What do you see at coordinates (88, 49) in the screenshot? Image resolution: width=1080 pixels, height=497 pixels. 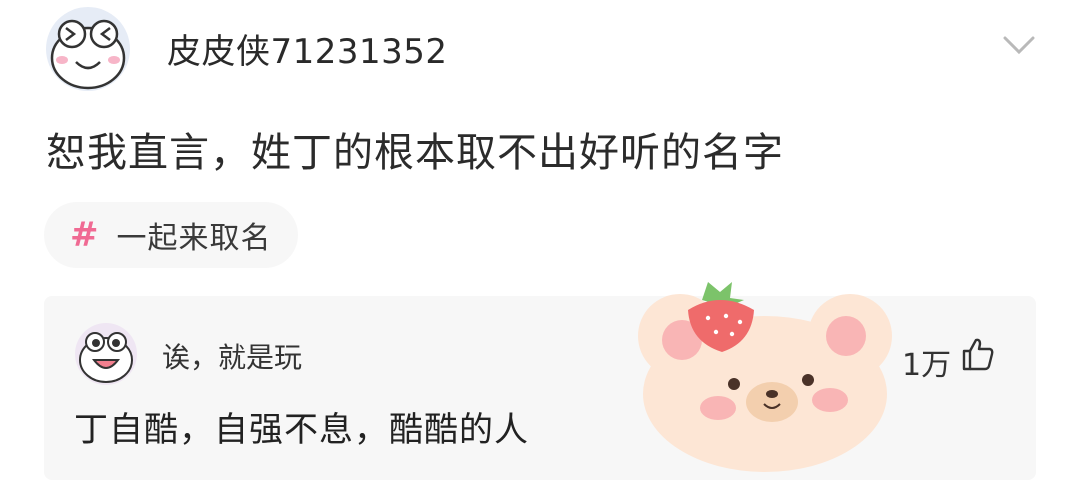 I see `user-avatar` at bounding box center [88, 49].